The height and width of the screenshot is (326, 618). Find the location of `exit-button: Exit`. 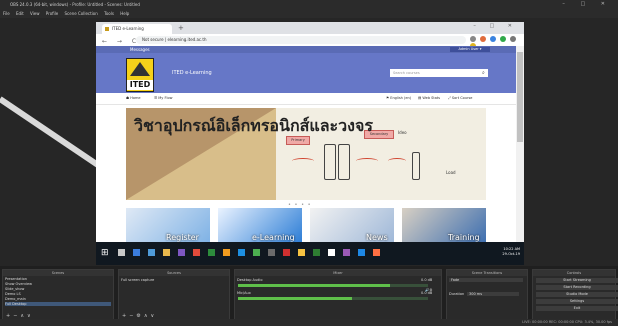

exit-button: Exit is located at coordinates (577, 308).